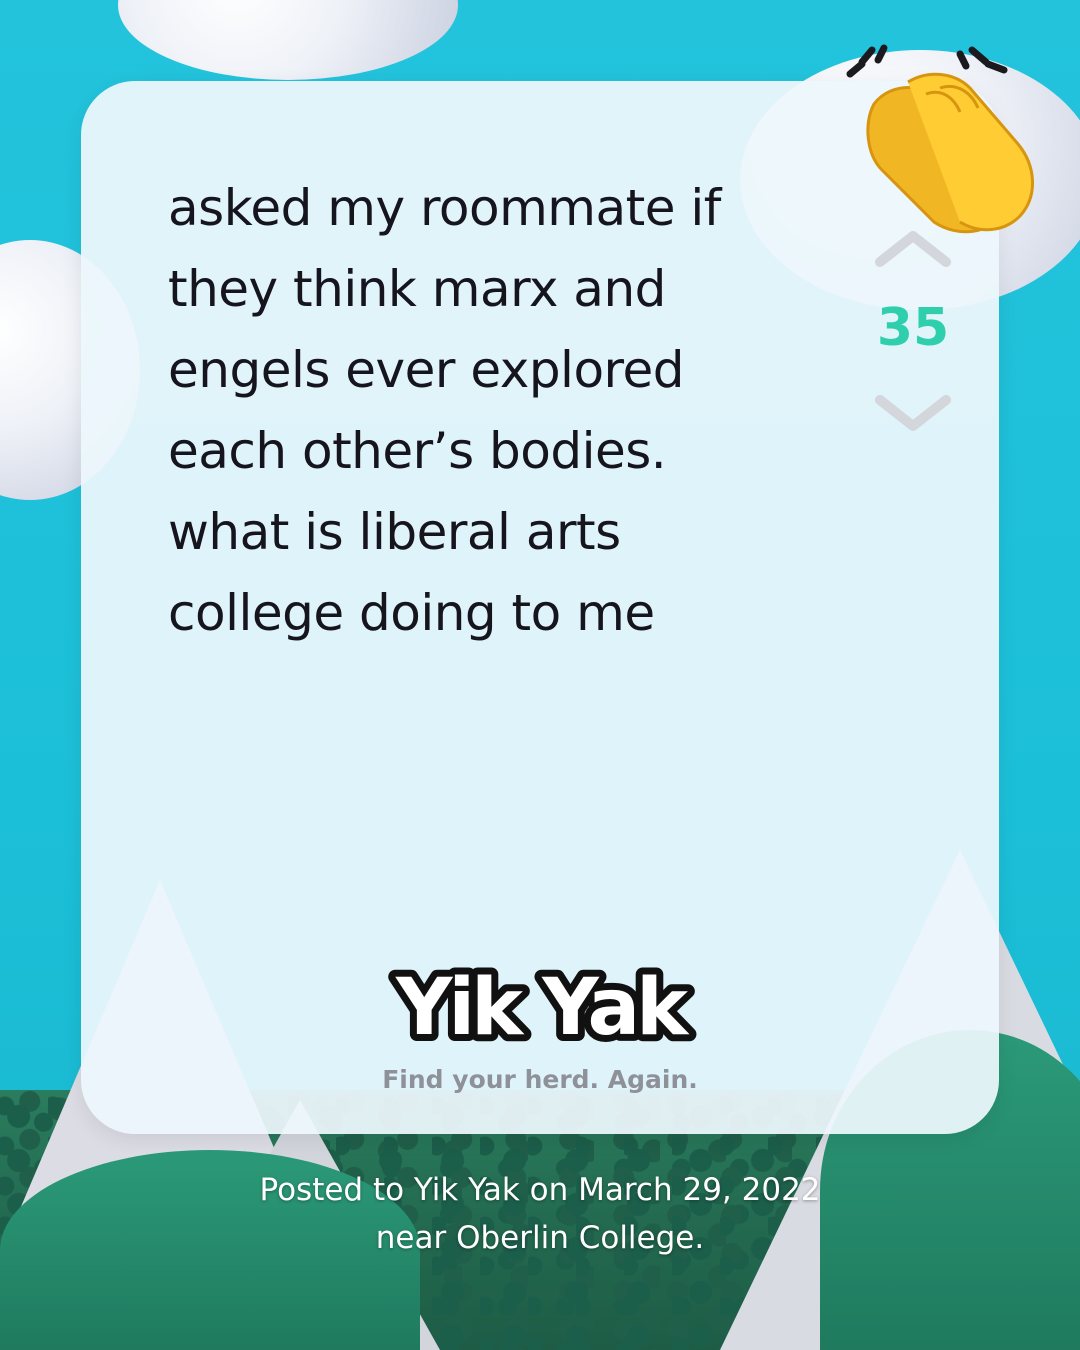  What do you see at coordinates (542, 1007) in the screenshot?
I see `yik-yak-logo-text: Yik Yak` at bounding box center [542, 1007].